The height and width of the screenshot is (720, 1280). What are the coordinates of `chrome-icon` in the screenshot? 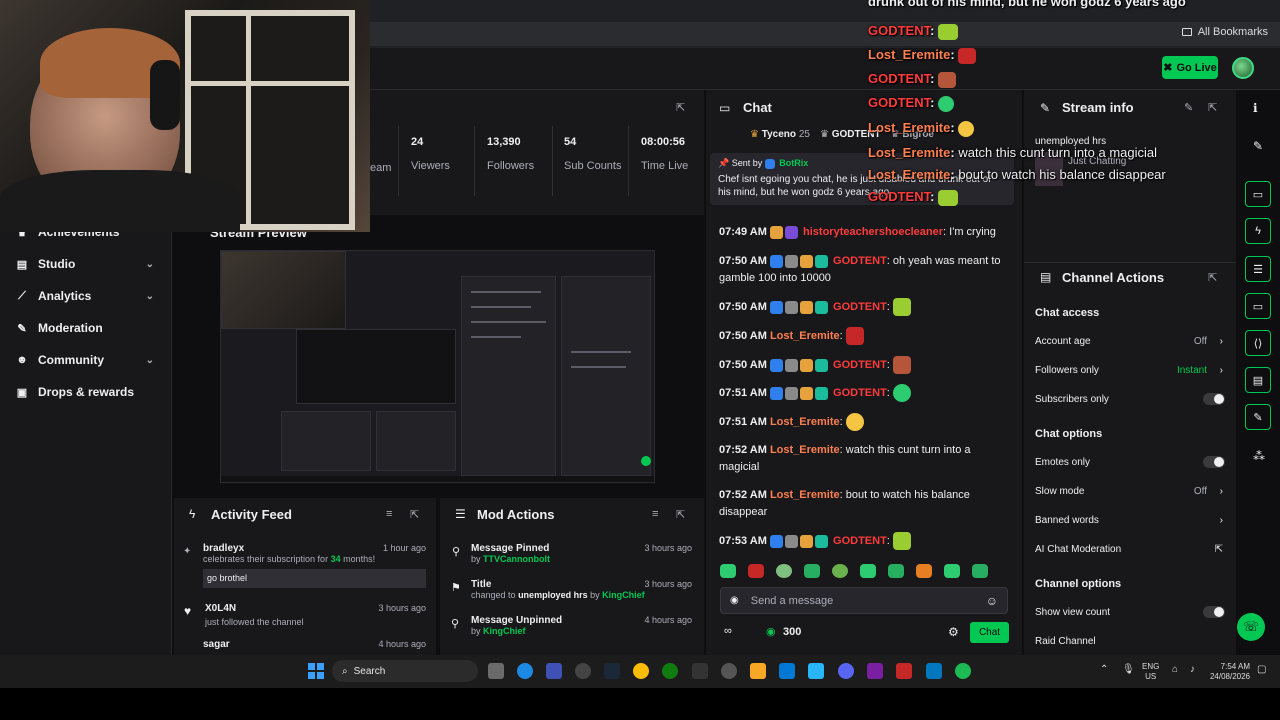 It's located at (641, 671).